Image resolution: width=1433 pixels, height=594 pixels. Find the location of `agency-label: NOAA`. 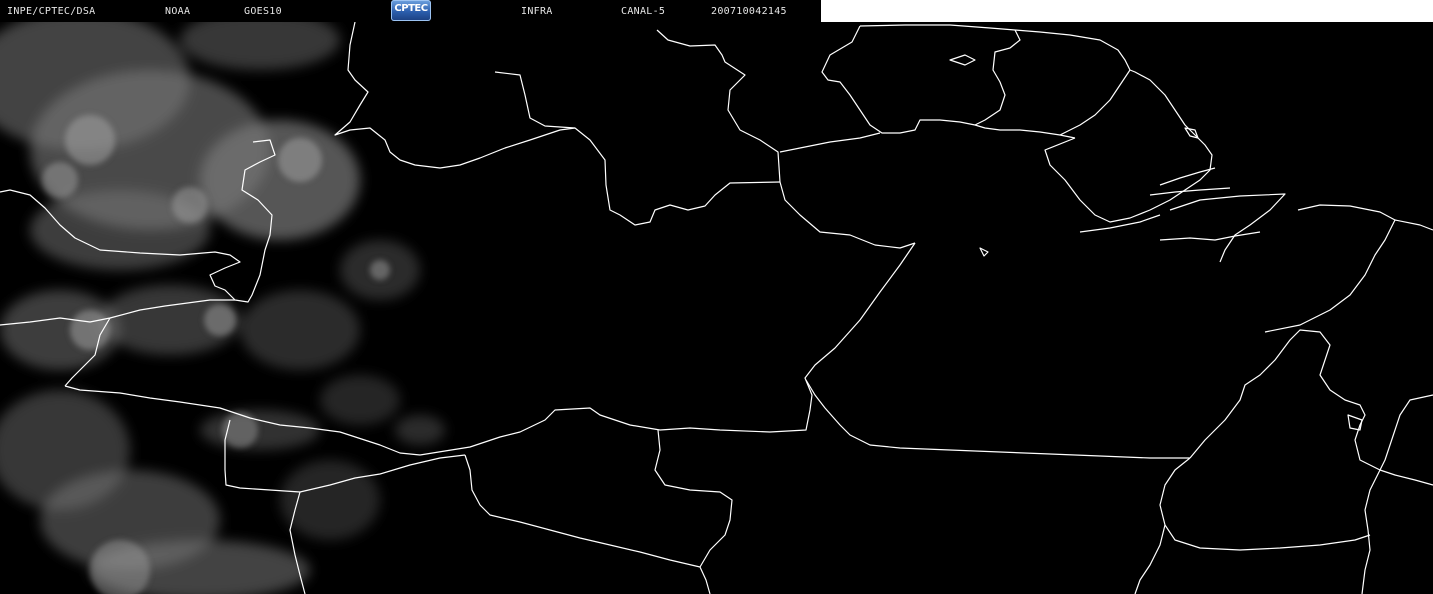

agency-label: NOAA is located at coordinates (178, 11).